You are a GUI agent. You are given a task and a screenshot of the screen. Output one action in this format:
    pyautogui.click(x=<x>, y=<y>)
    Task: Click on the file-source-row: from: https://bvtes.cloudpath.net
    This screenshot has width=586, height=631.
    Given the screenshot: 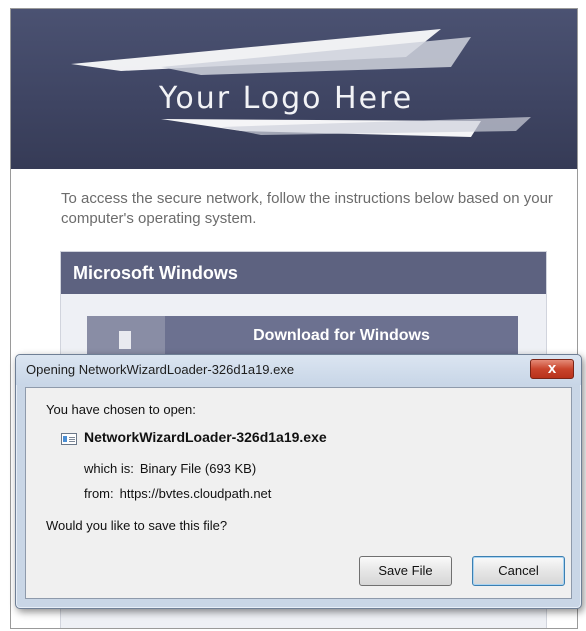 What is the action you would take?
    pyautogui.click(x=177, y=493)
    